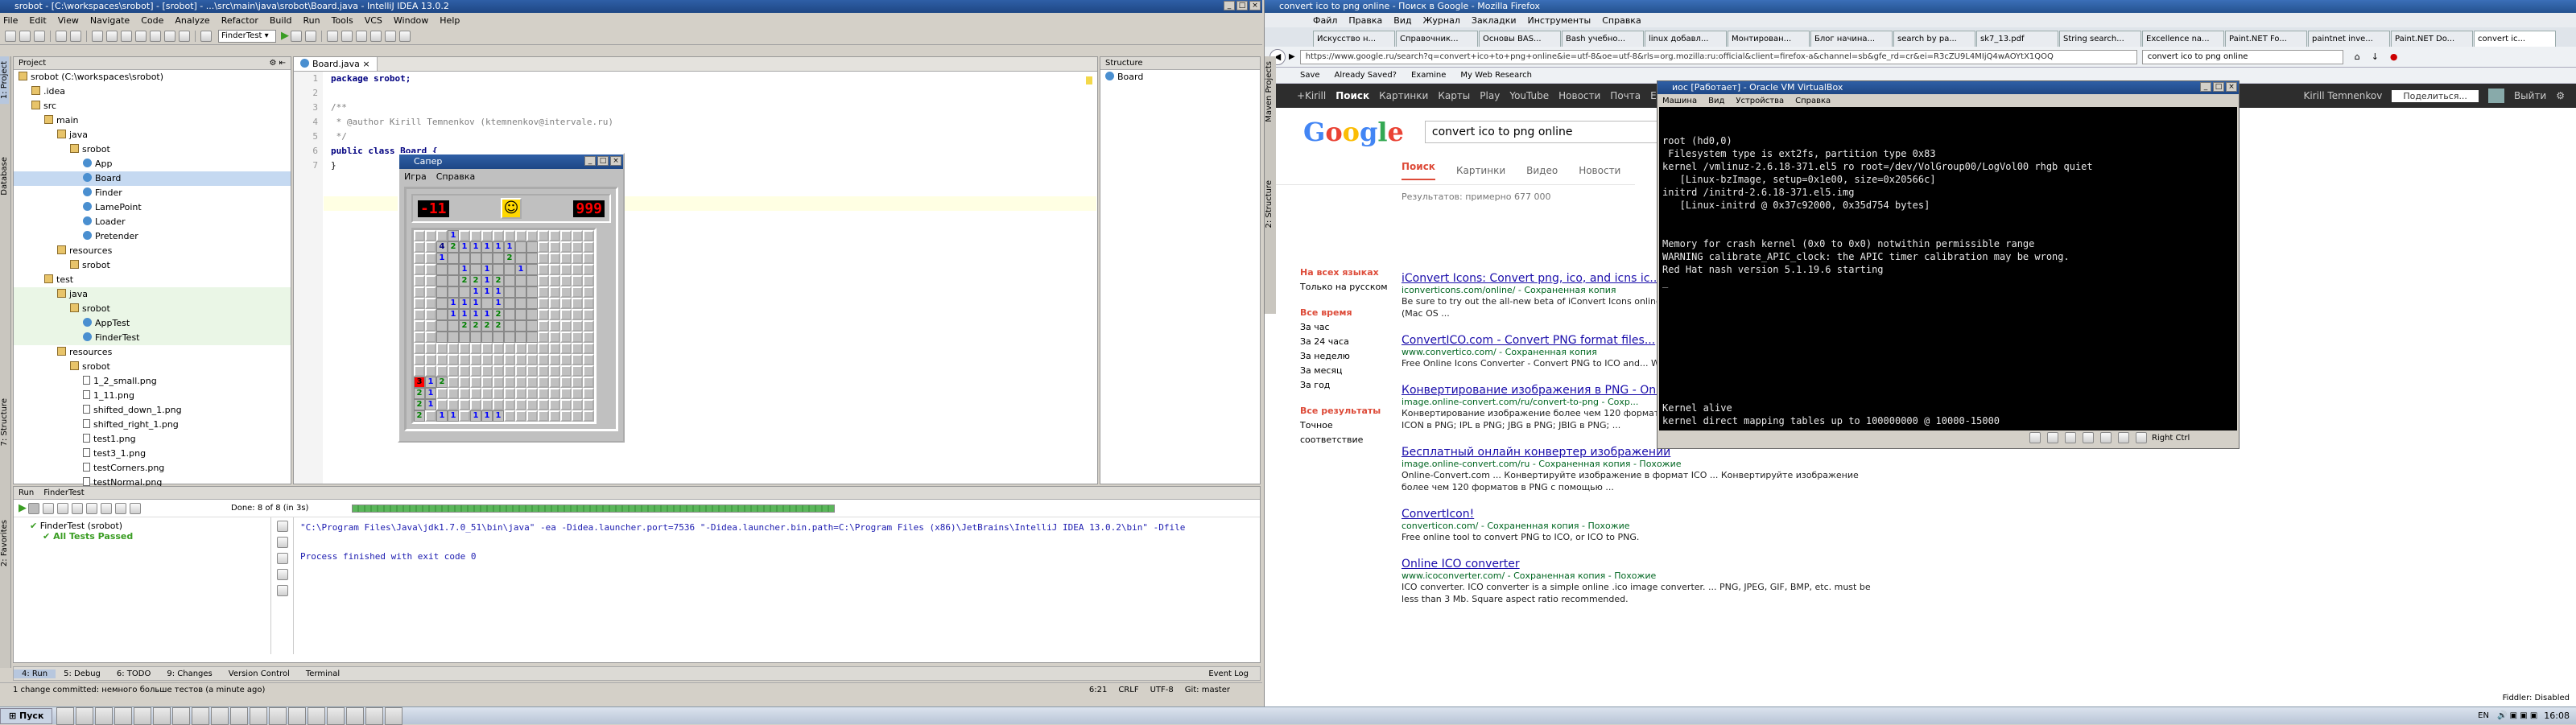  Describe the element at coordinates (450, 20) in the screenshot. I see `menu-help: Help` at that location.